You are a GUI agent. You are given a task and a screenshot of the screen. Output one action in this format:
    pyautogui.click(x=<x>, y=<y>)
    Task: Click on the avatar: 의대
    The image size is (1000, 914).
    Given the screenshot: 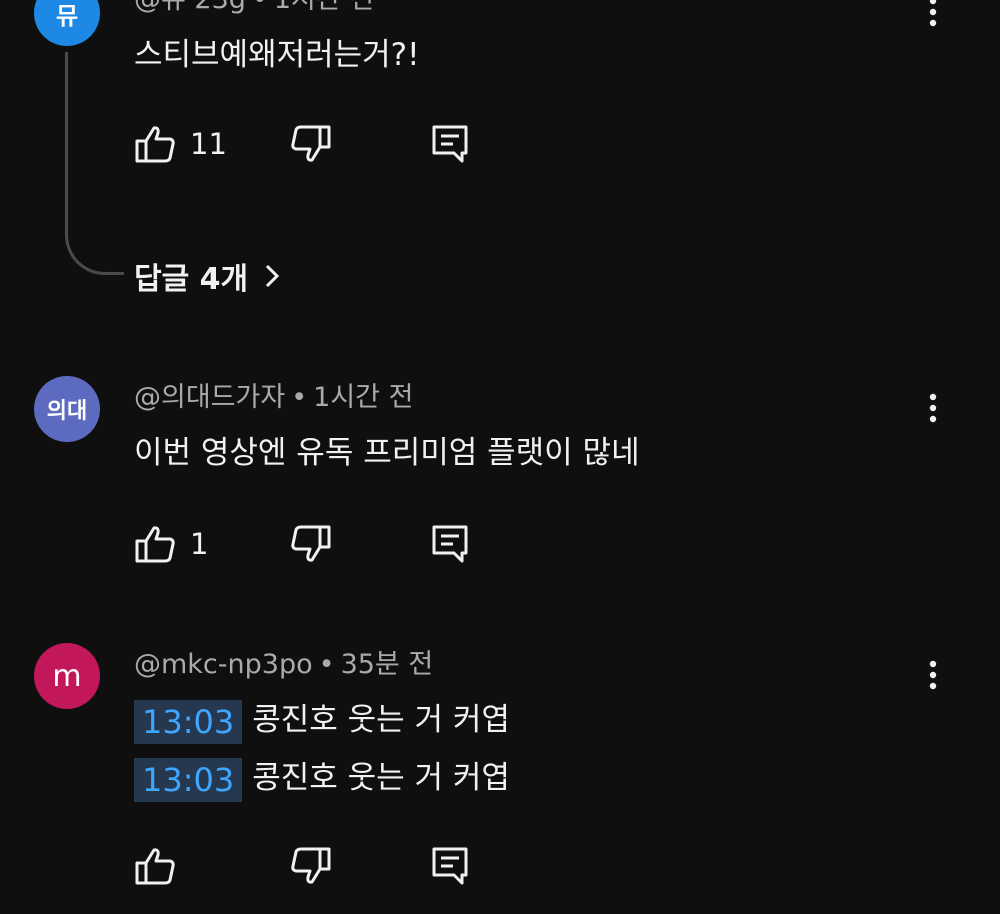 What is the action you would take?
    pyautogui.click(x=67, y=409)
    